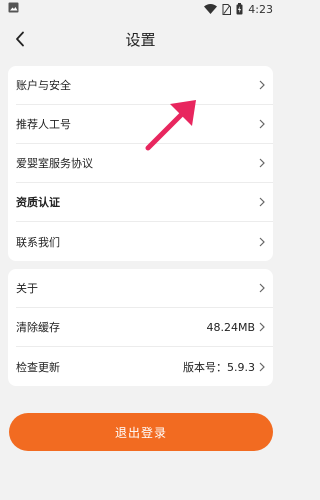 The image size is (320, 500). I want to click on sim-icon, so click(227, 9).